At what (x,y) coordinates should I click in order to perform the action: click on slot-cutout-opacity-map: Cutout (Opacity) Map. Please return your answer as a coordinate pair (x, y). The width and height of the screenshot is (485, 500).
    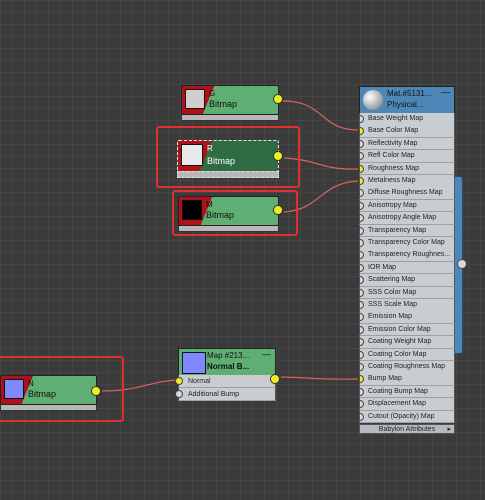
    Looking at the image, I should click on (407, 417).